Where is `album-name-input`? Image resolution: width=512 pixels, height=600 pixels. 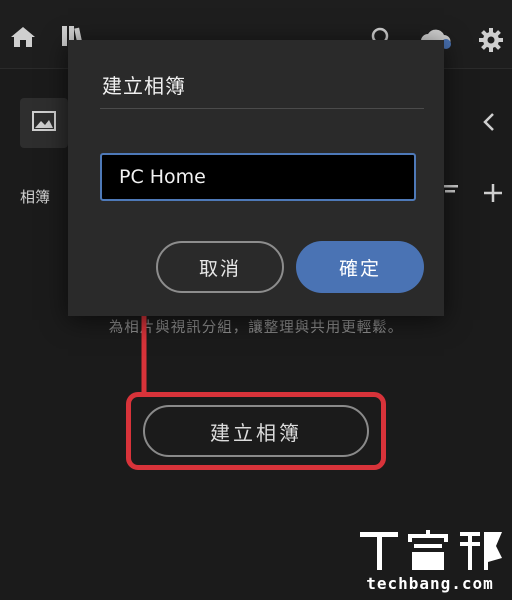
album-name-input is located at coordinates (258, 177).